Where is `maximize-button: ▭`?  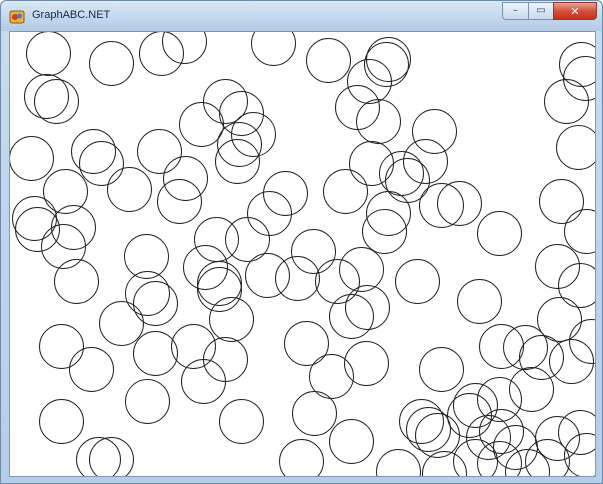 maximize-button: ▭ is located at coordinates (540, 11).